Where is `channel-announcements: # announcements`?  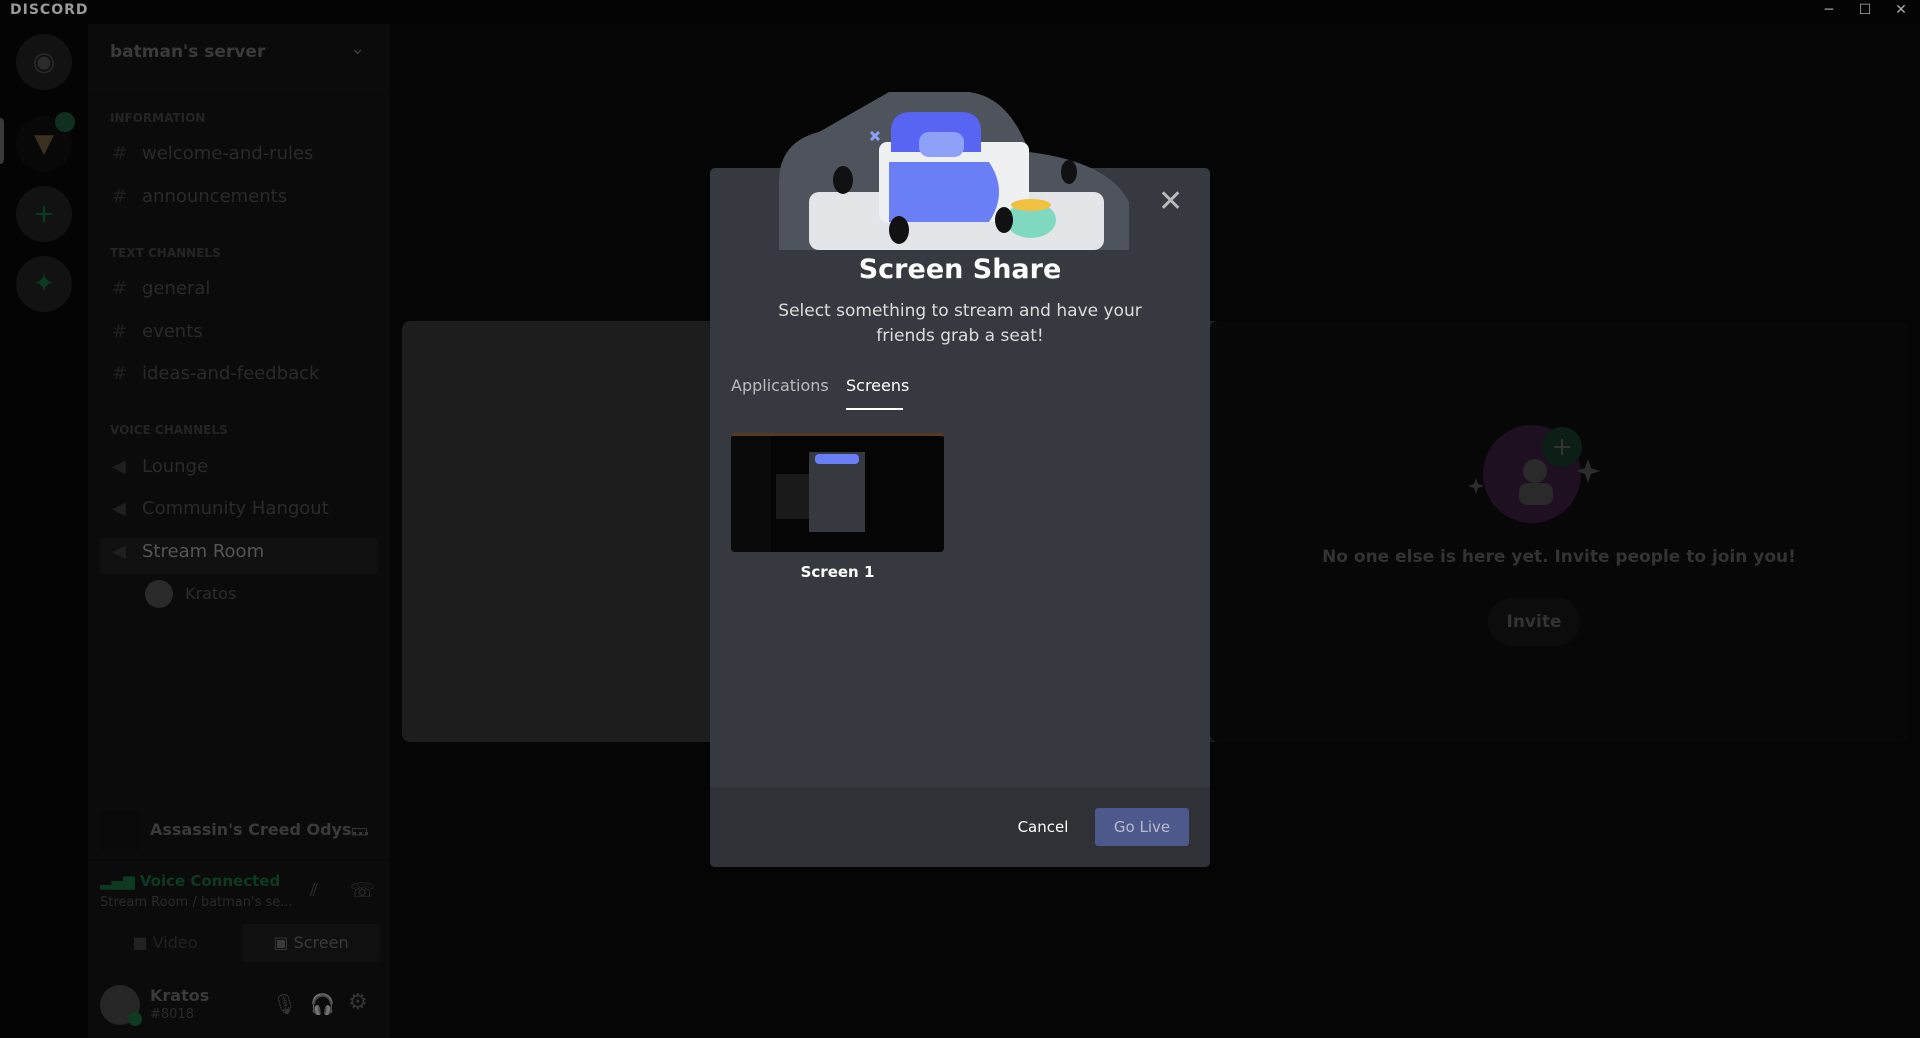 channel-announcements: # announcements is located at coordinates (199, 196).